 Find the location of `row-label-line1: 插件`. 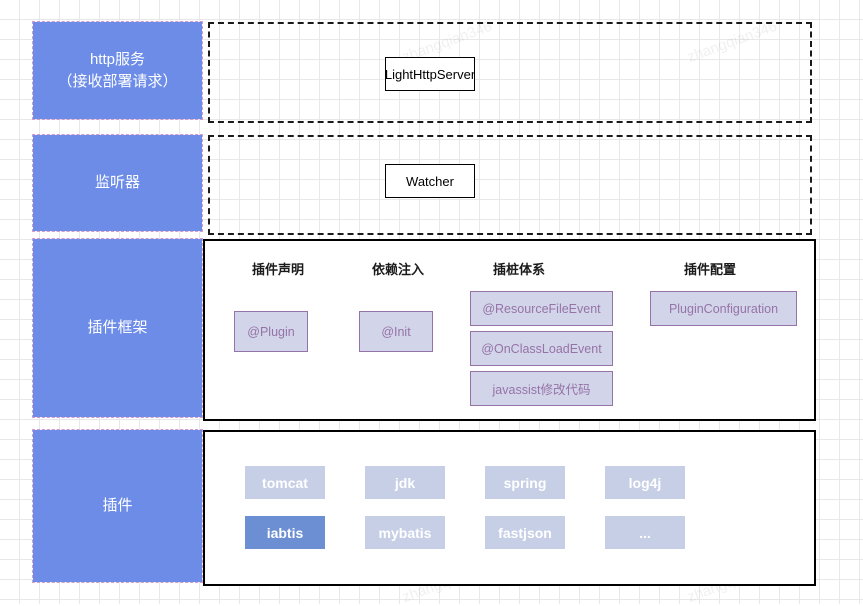

row-label-line1: 插件 is located at coordinates (117, 506).